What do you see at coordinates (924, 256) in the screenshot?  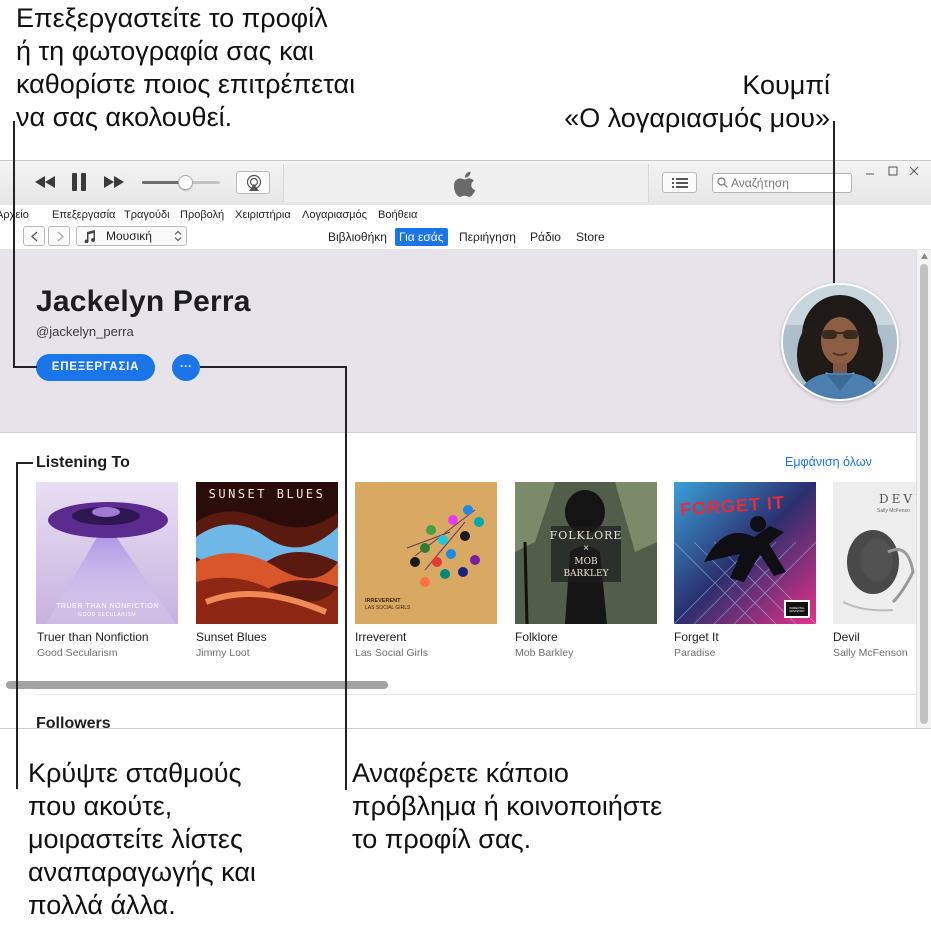 I see `scroll-up-icon` at bounding box center [924, 256].